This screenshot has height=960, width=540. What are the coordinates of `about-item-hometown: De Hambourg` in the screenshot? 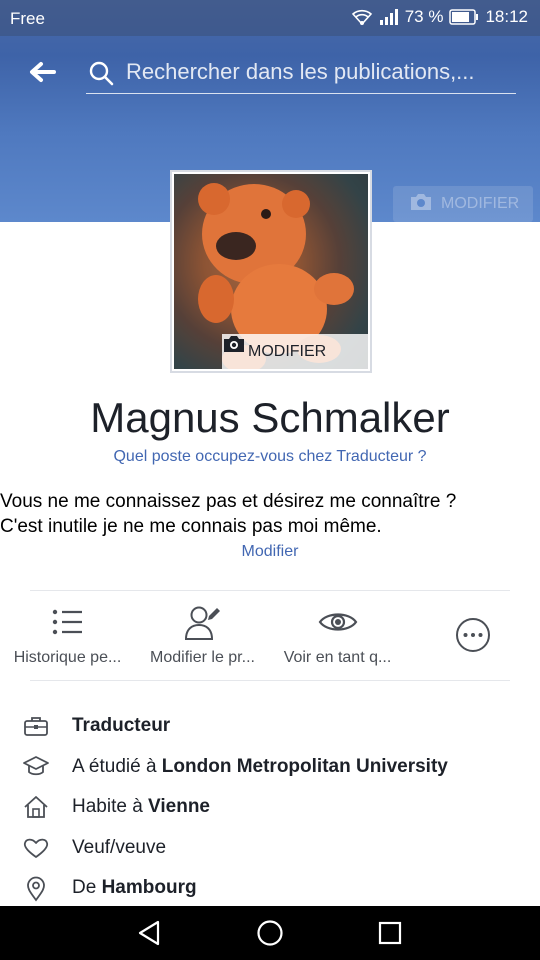 It's located at (270, 888).